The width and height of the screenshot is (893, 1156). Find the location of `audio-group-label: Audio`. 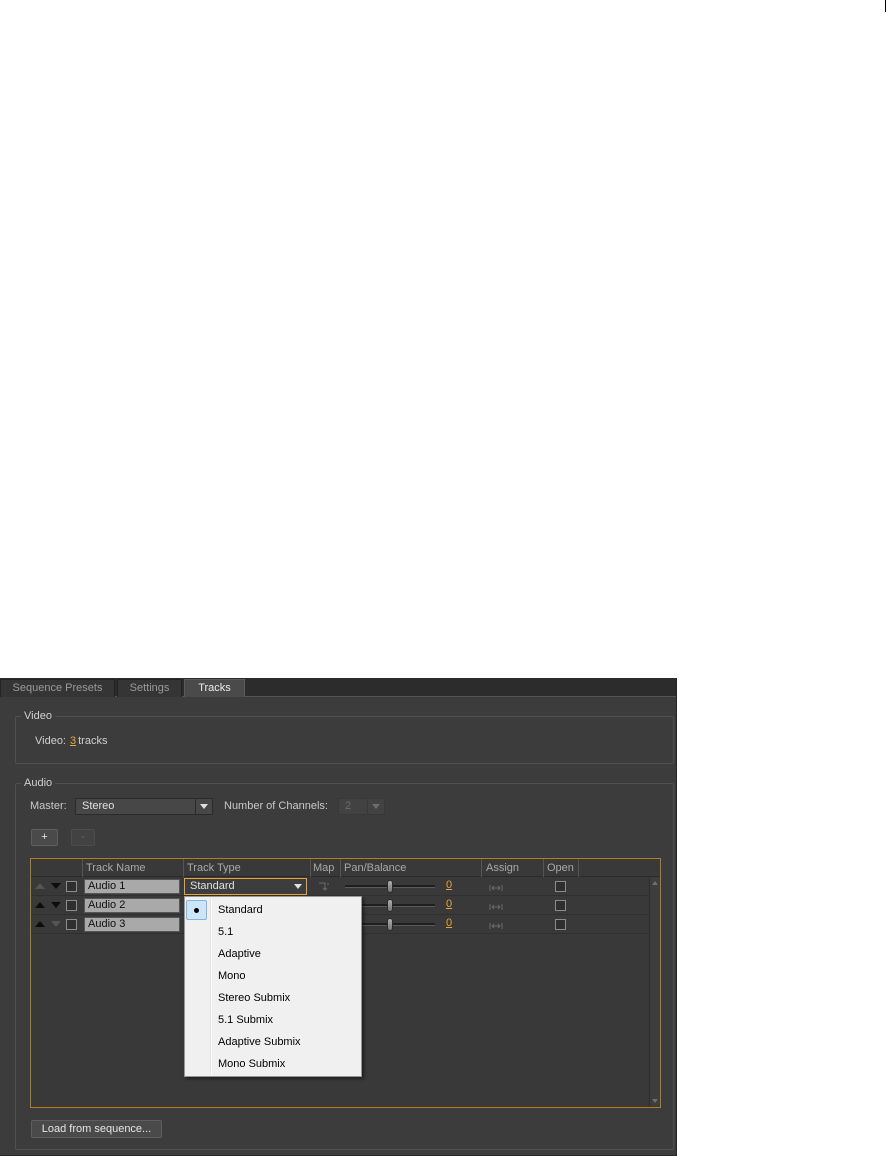

audio-group-label: Audio is located at coordinates (38, 783).